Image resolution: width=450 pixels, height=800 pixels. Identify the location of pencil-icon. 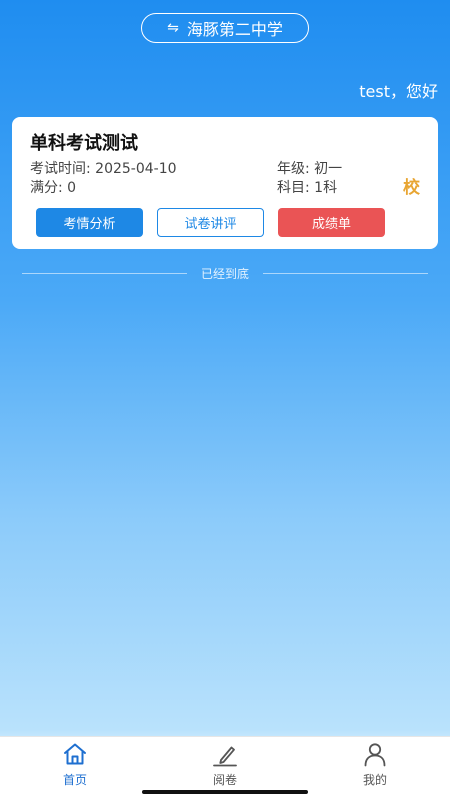
(225, 756).